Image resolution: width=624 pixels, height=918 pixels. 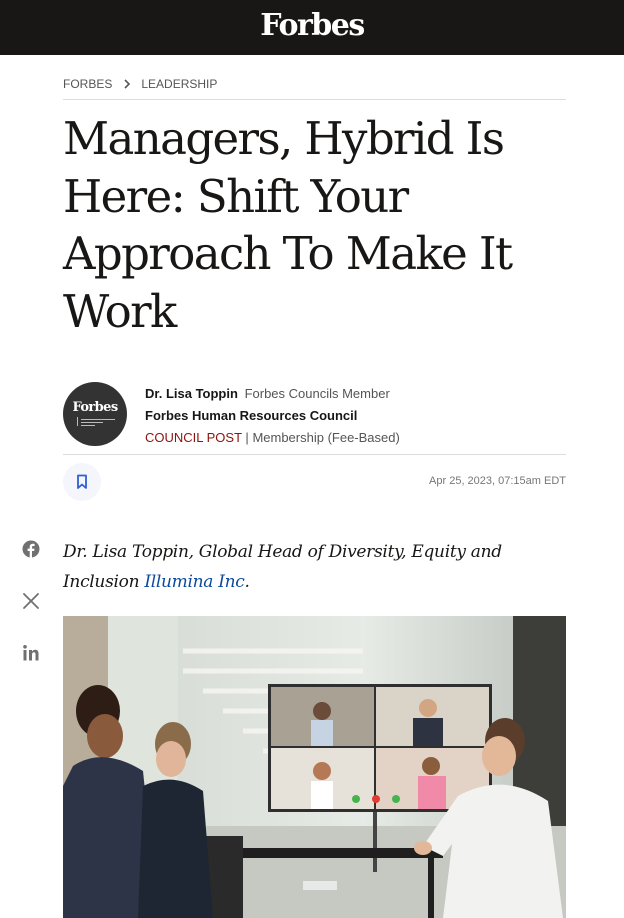 What do you see at coordinates (31, 653) in the screenshot?
I see `linkedin-icon` at bounding box center [31, 653].